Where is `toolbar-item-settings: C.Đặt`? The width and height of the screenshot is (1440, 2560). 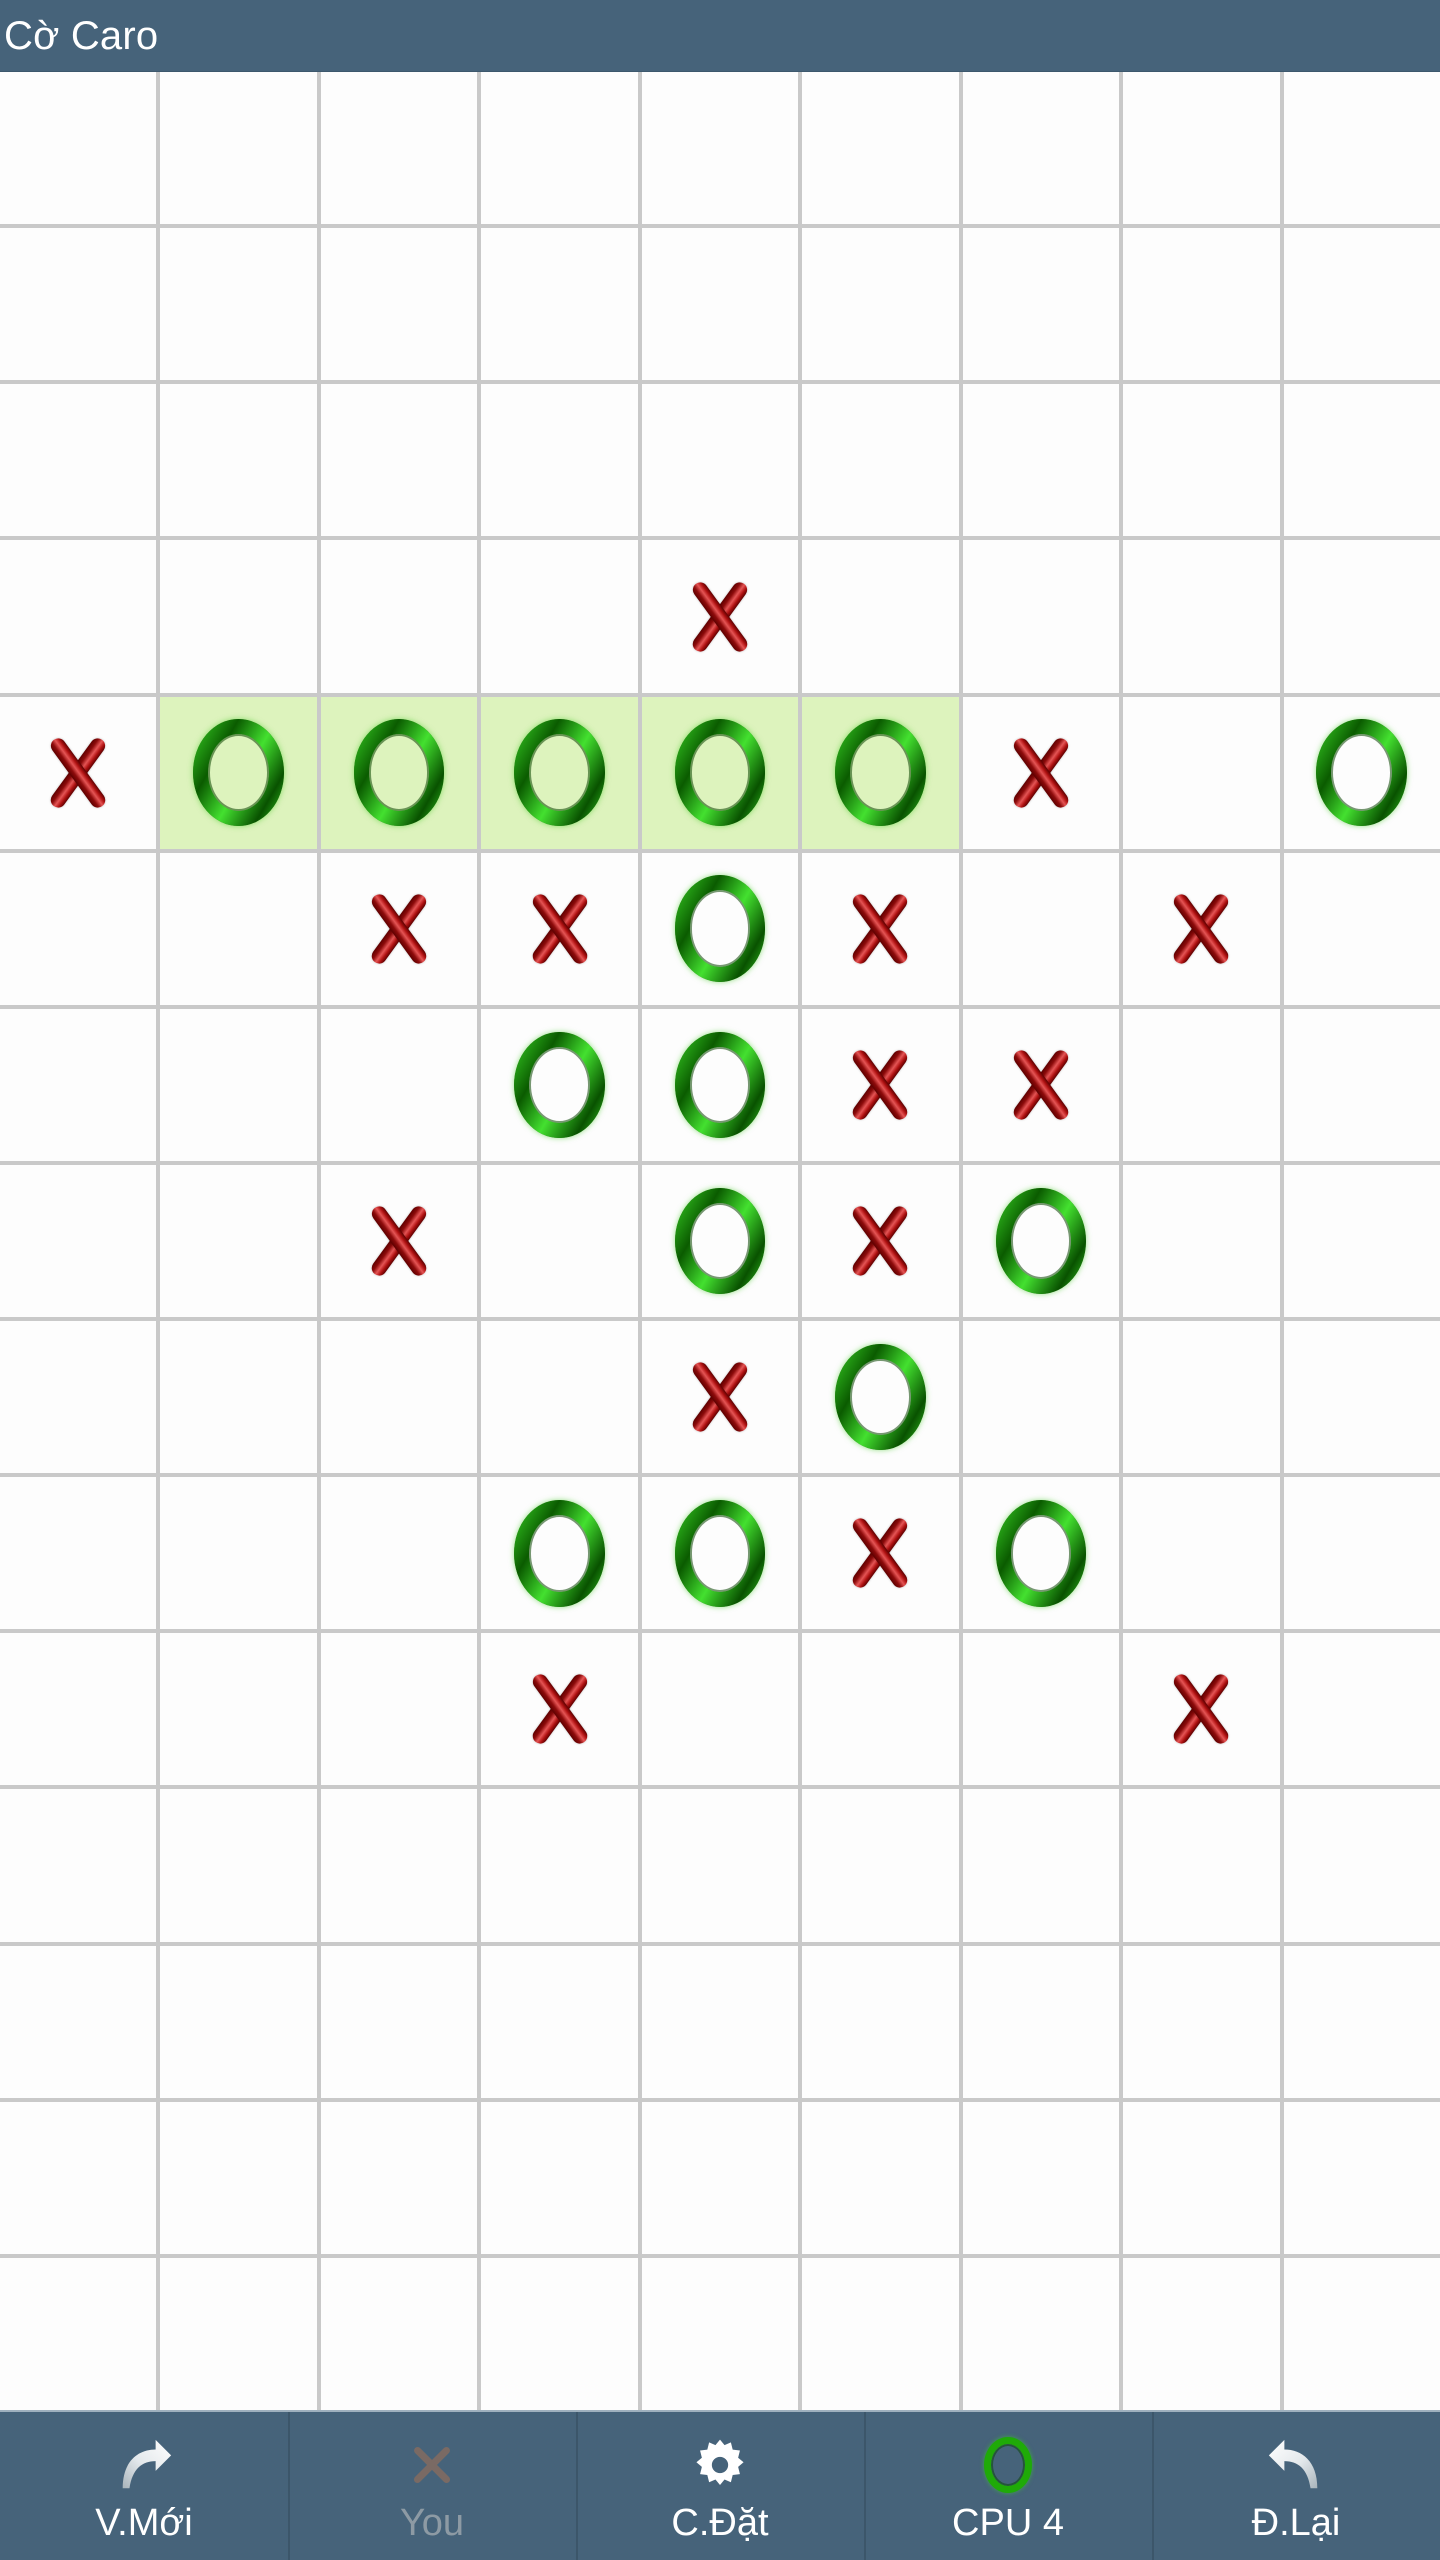 toolbar-item-settings: C.Đặt is located at coordinates (720, 2486).